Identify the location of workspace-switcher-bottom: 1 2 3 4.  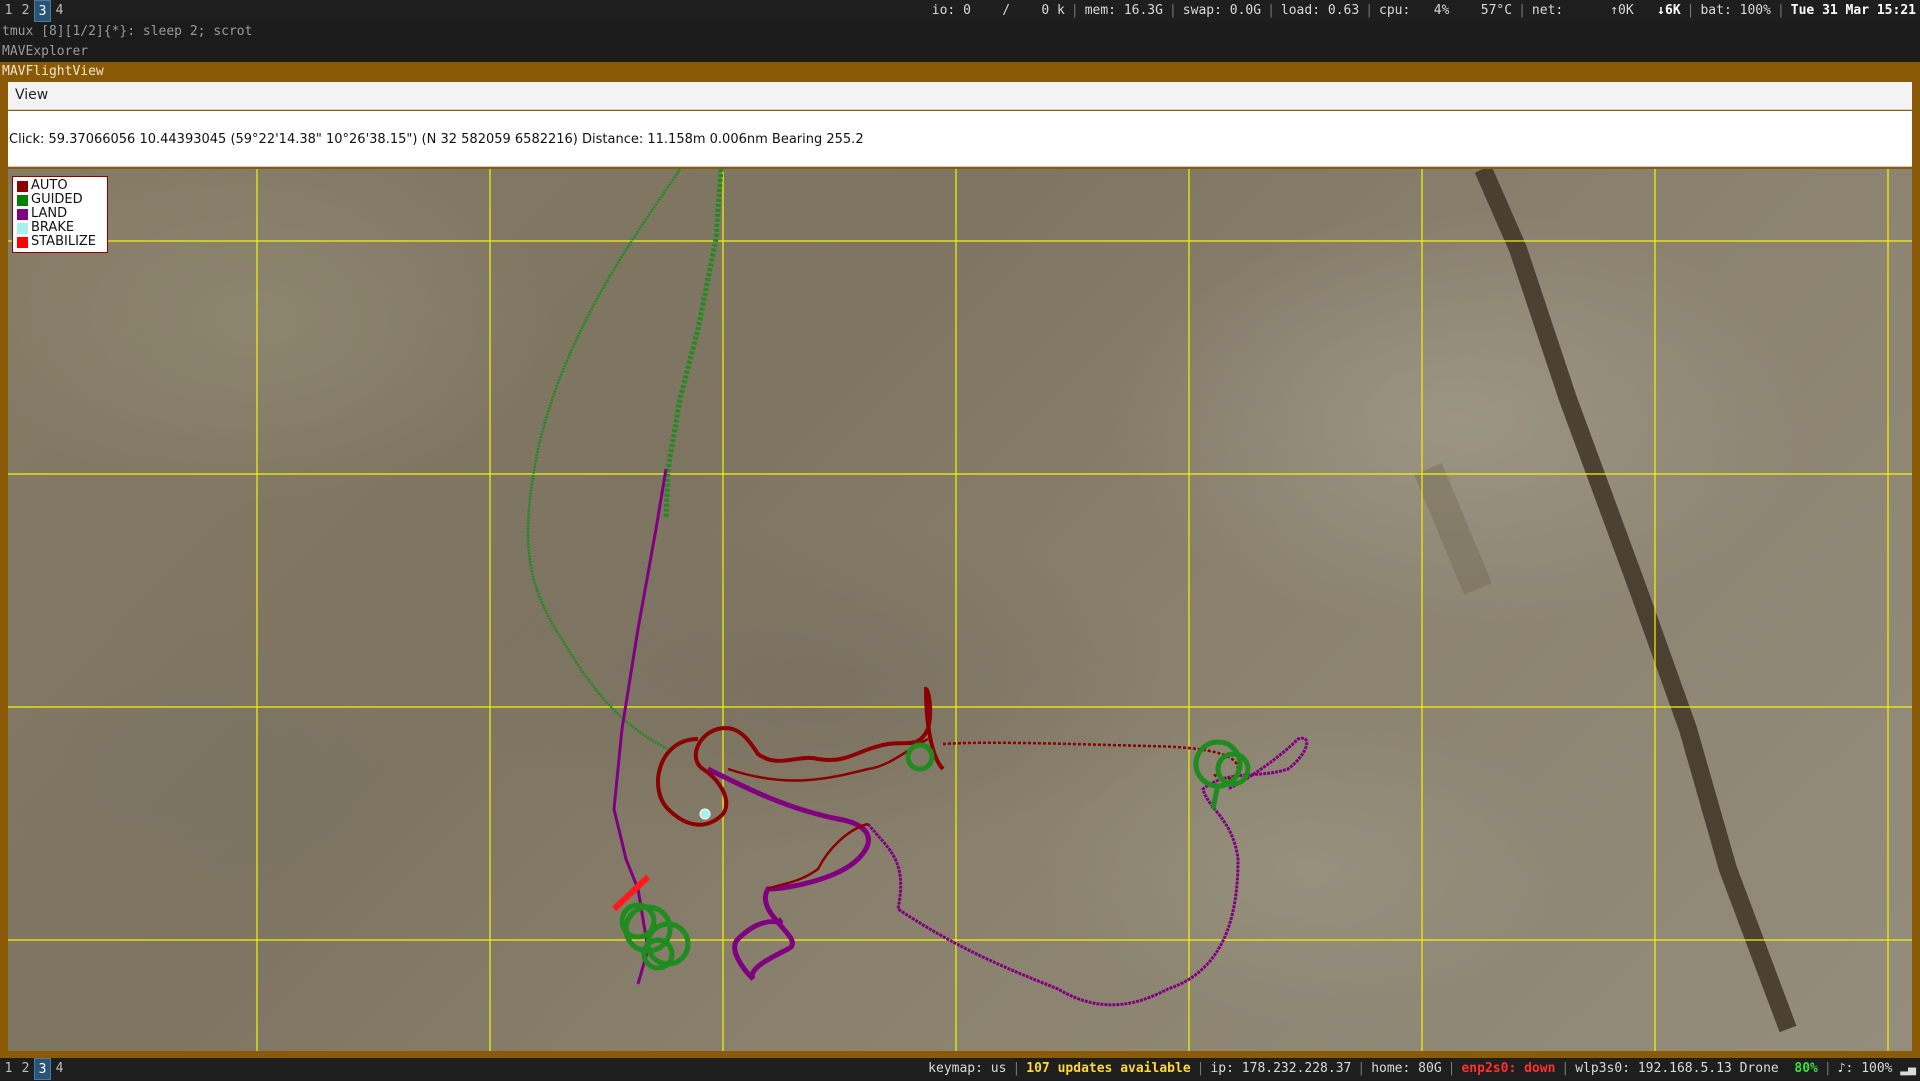
(34, 1069).